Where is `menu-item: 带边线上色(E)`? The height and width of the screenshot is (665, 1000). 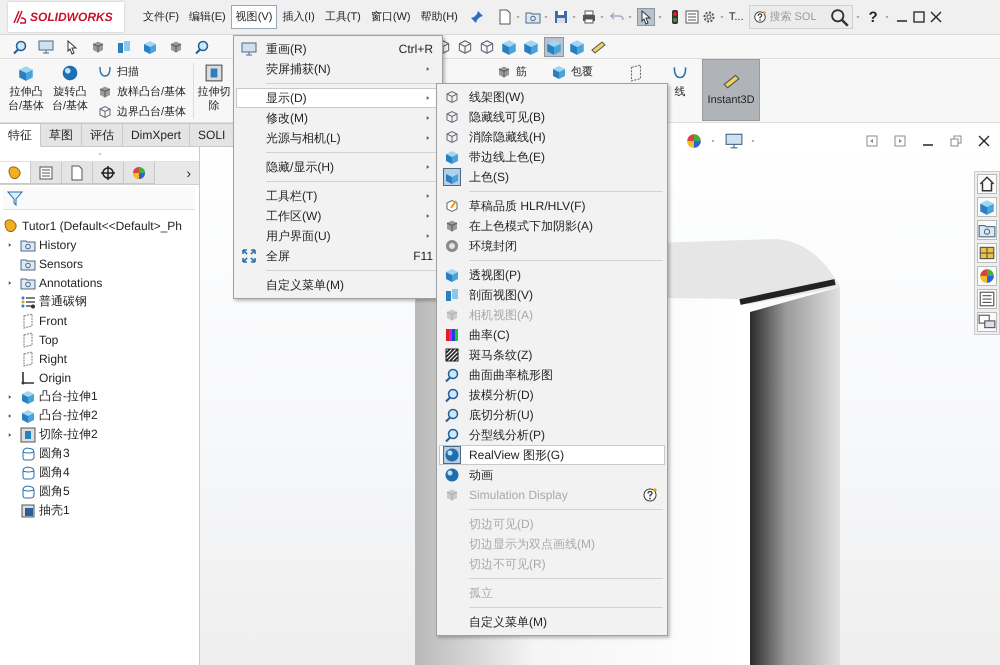
menu-item: 带边线上色(E) is located at coordinates (552, 157).